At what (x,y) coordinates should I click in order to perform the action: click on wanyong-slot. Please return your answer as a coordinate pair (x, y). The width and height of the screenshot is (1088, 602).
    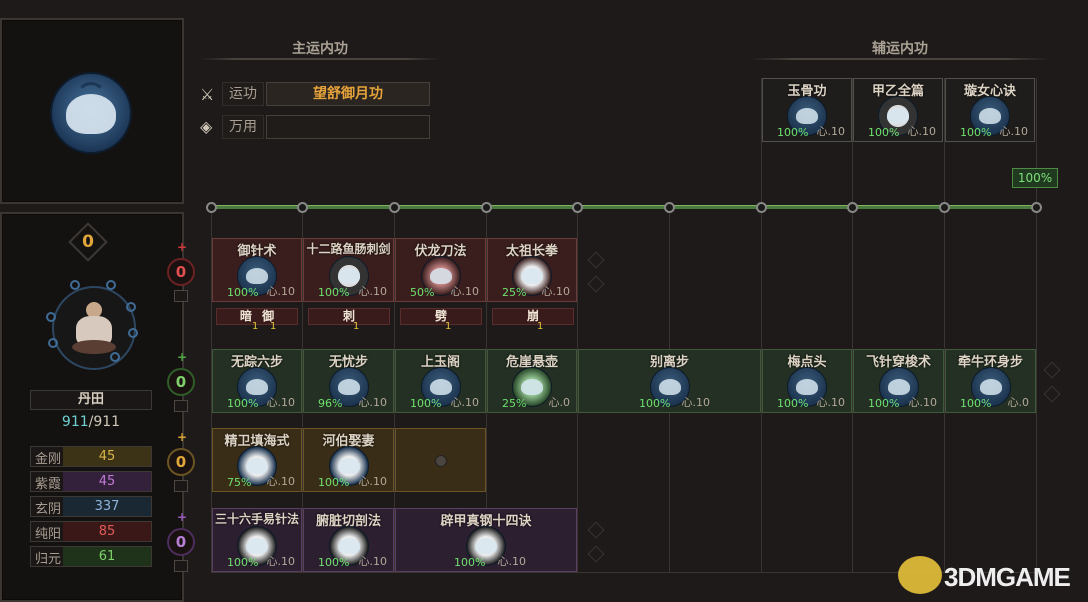
    Looking at the image, I should click on (348, 127).